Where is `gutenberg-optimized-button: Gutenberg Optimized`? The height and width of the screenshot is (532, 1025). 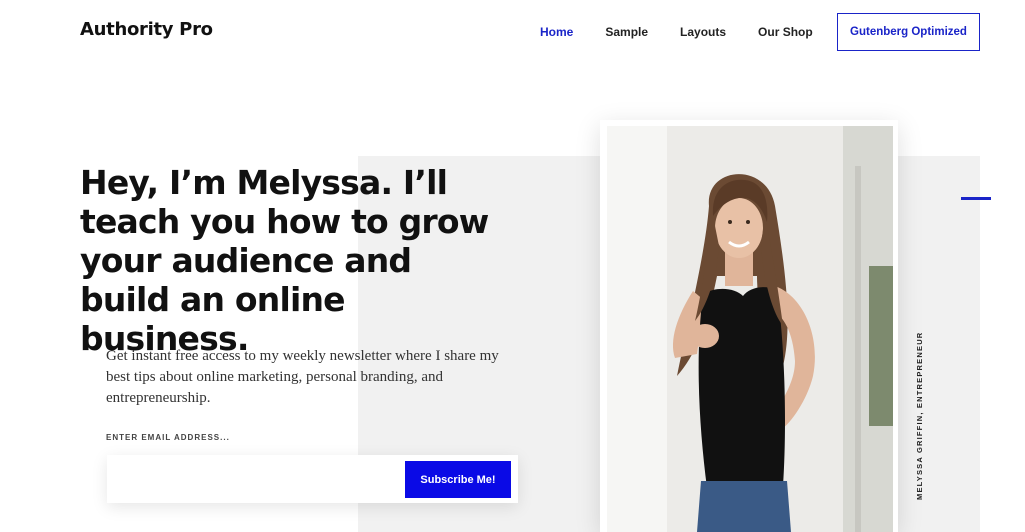 gutenberg-optimized-button: Gutenberg Optimized is located at coordinates (908, 32).